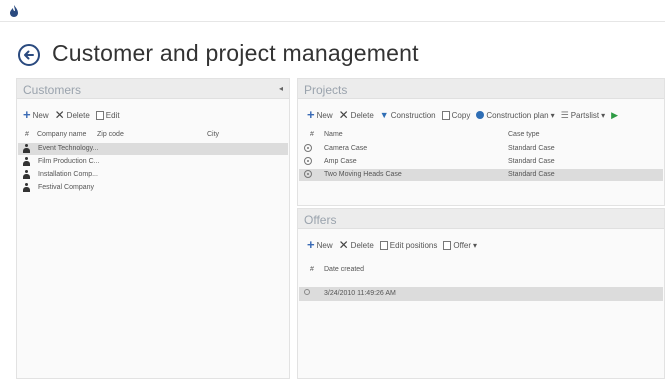 Image resolution: width=665 pixels, height=379 pixels. I want to click on offers-panel-title: Offers, so click(320, 220).